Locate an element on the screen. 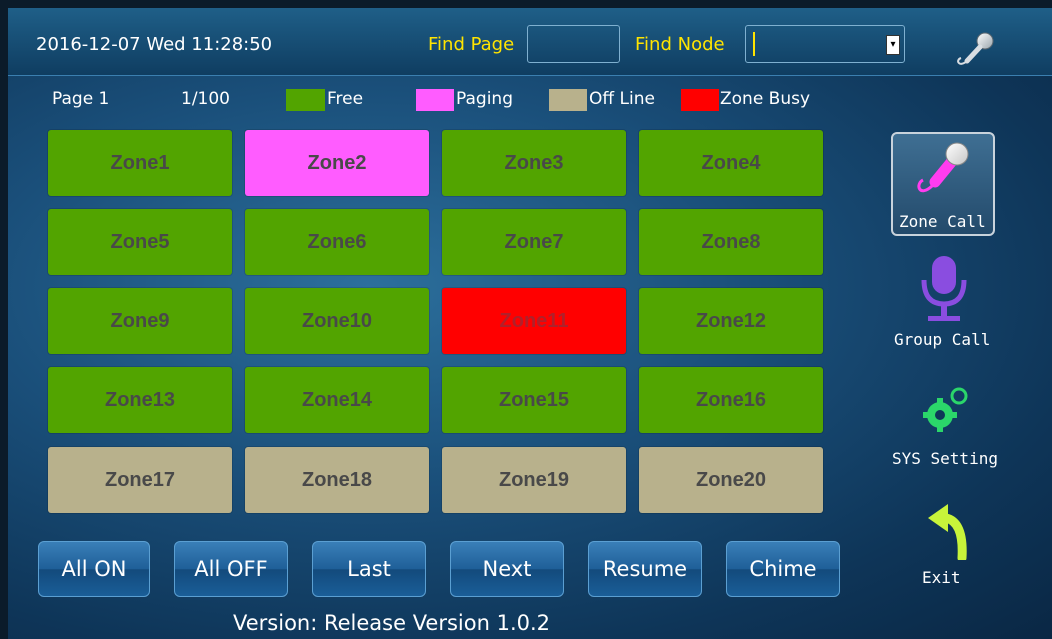  zone-call-button: Zone Call is located at coordinates (943, 184).